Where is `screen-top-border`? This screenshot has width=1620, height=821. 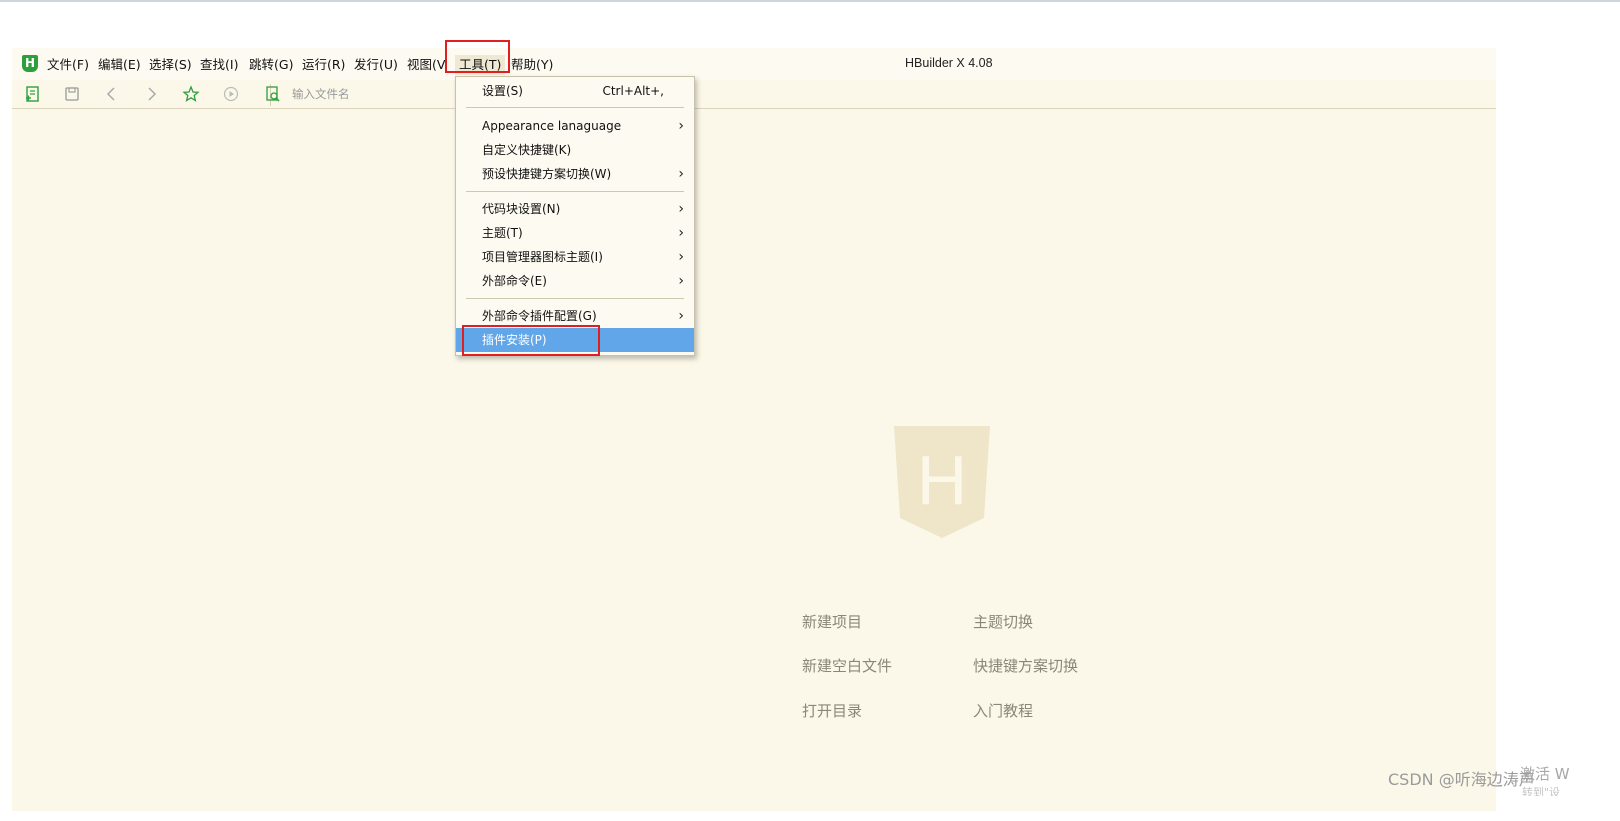 screen-top-border is located at coordinates (810, 1).